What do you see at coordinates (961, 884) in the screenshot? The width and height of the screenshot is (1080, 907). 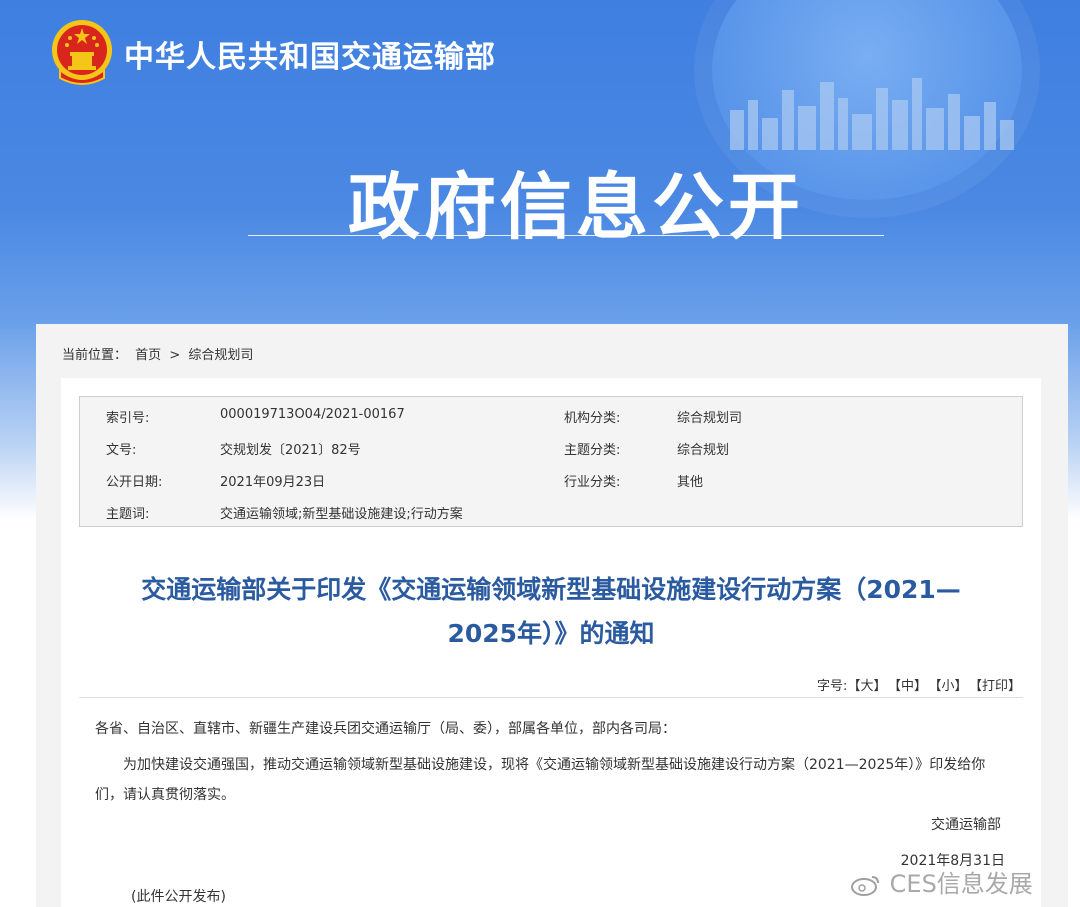 I see `watermark-text: CES信息发展` at bounding box center [961, 884].